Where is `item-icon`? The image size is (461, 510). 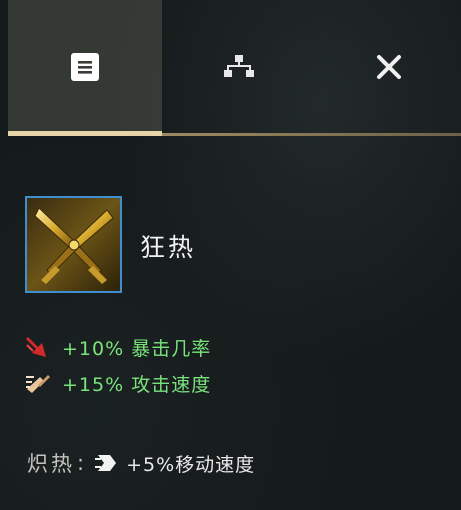
item-icon is located at coordinates (73, 244).